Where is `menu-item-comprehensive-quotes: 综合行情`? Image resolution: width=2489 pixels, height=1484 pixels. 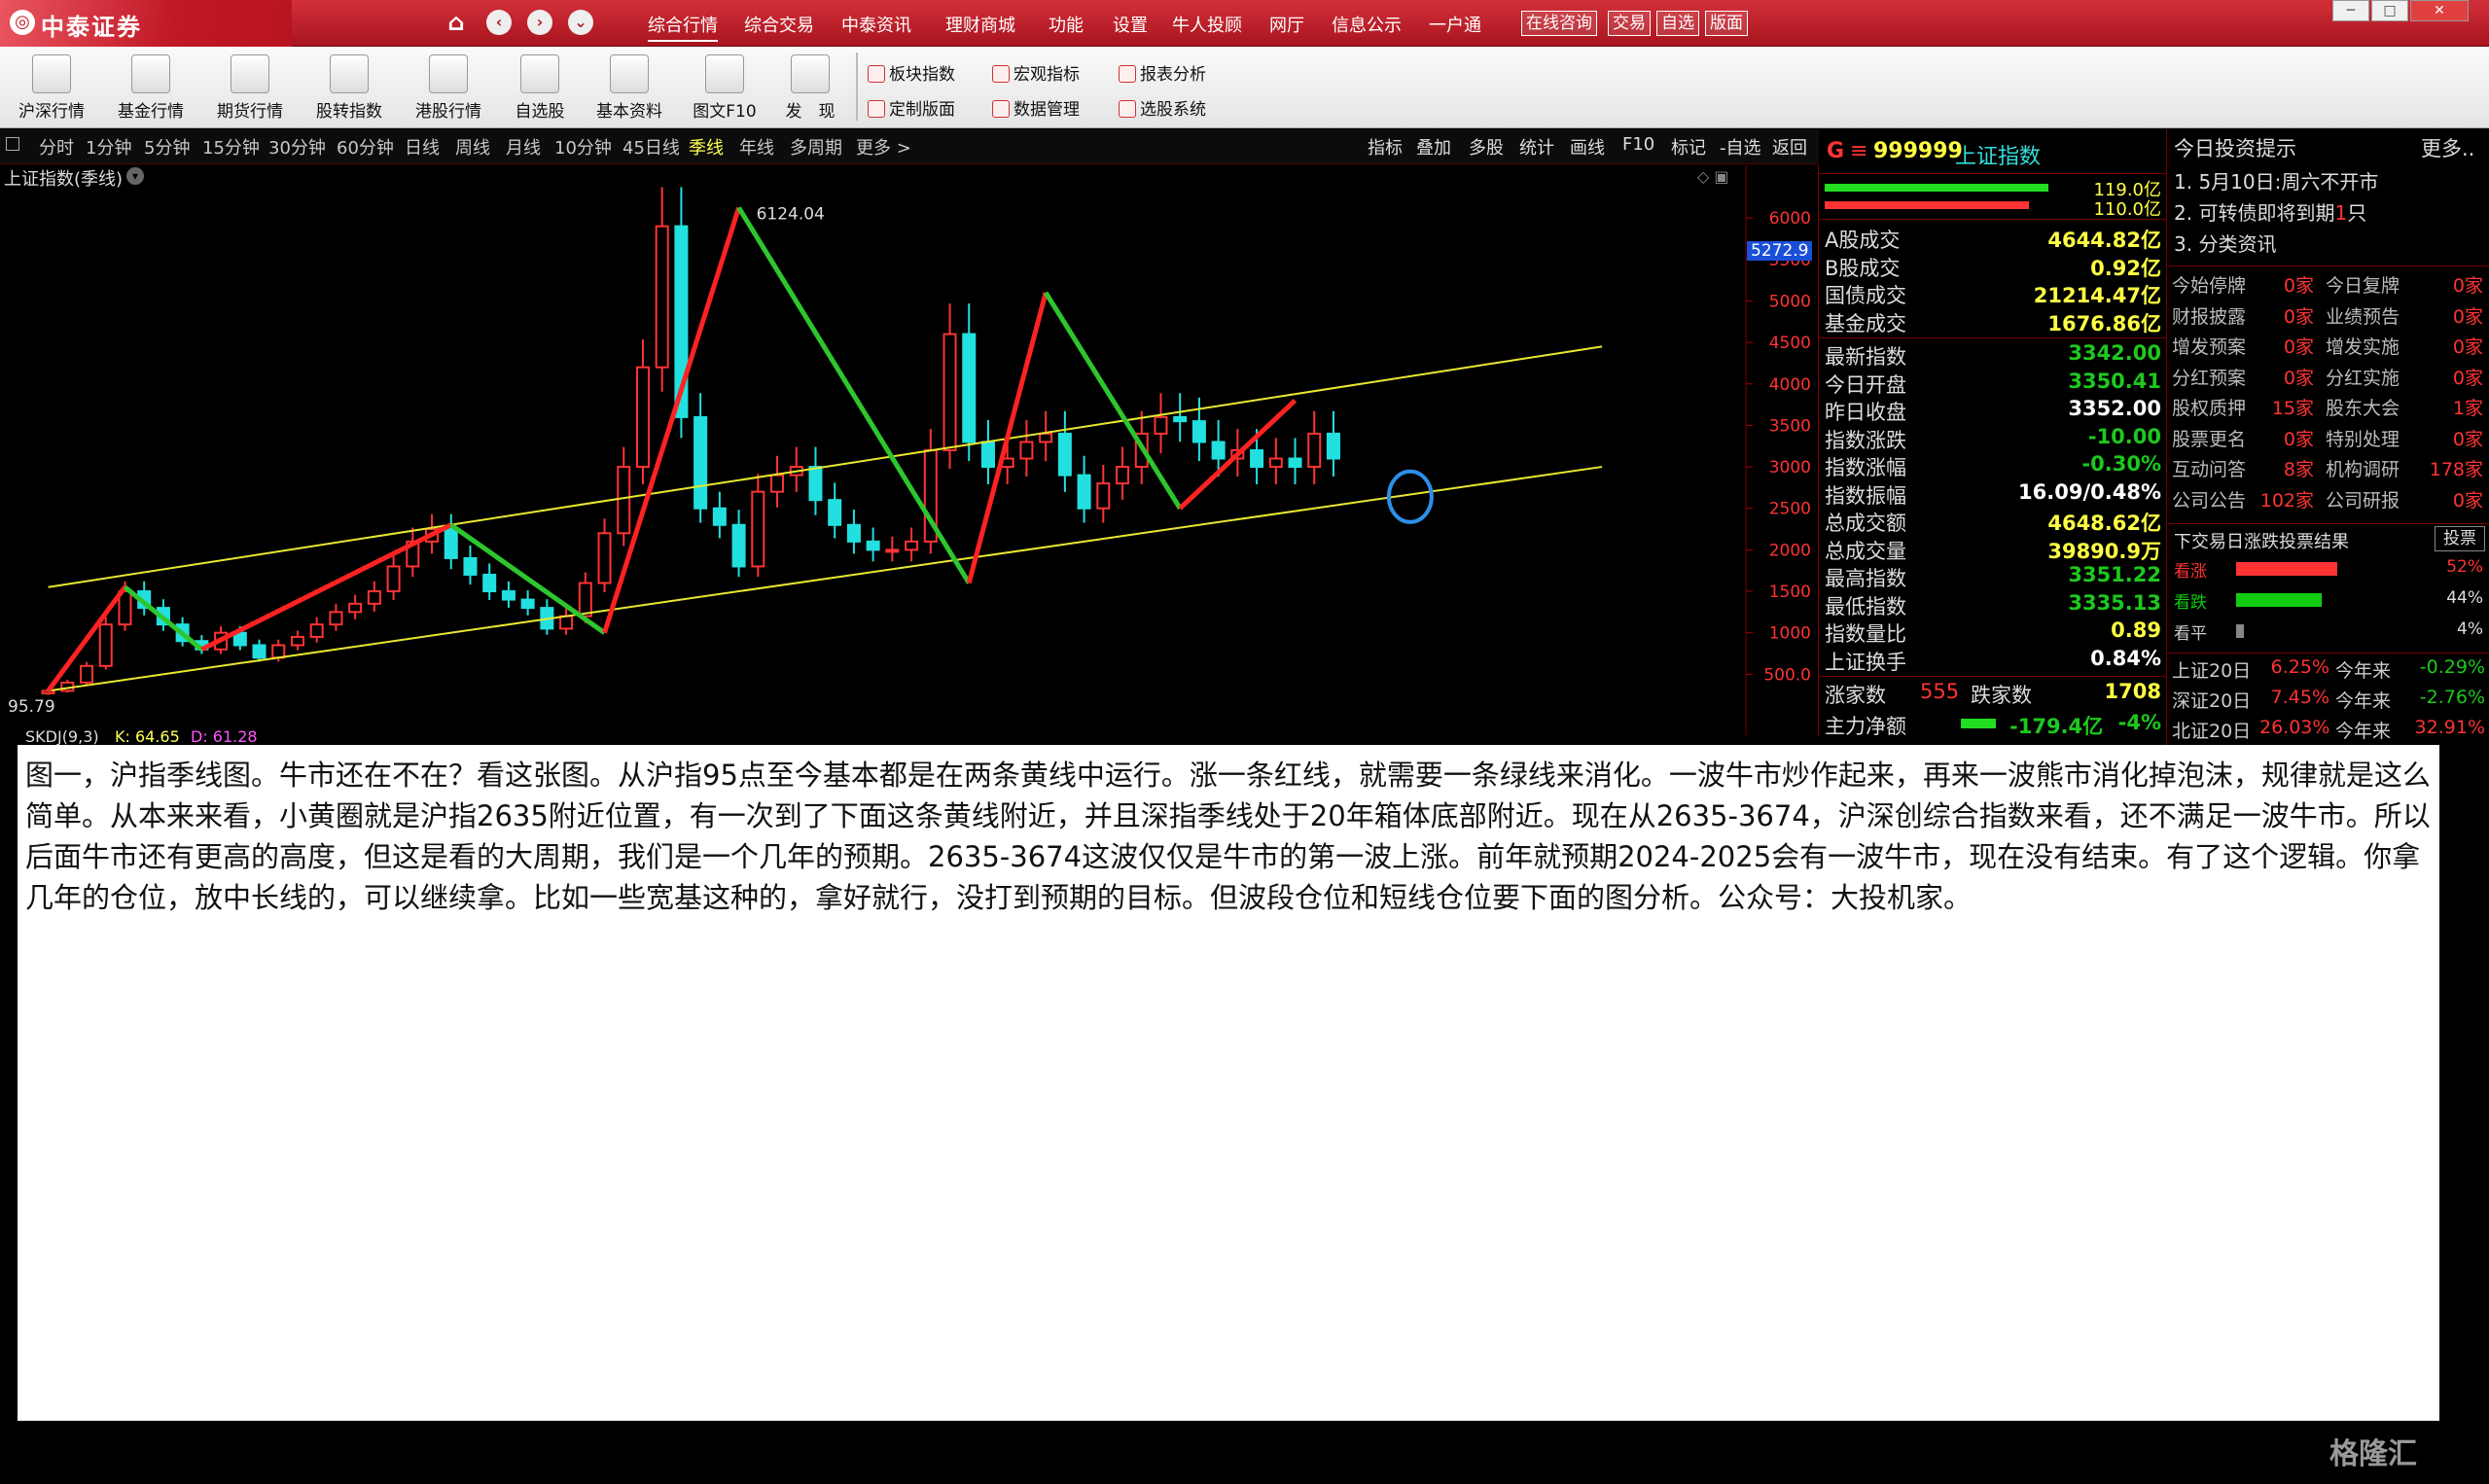 menu-item-comprehensive-quotes: 综合行情 is located at coordinates (683, 27).